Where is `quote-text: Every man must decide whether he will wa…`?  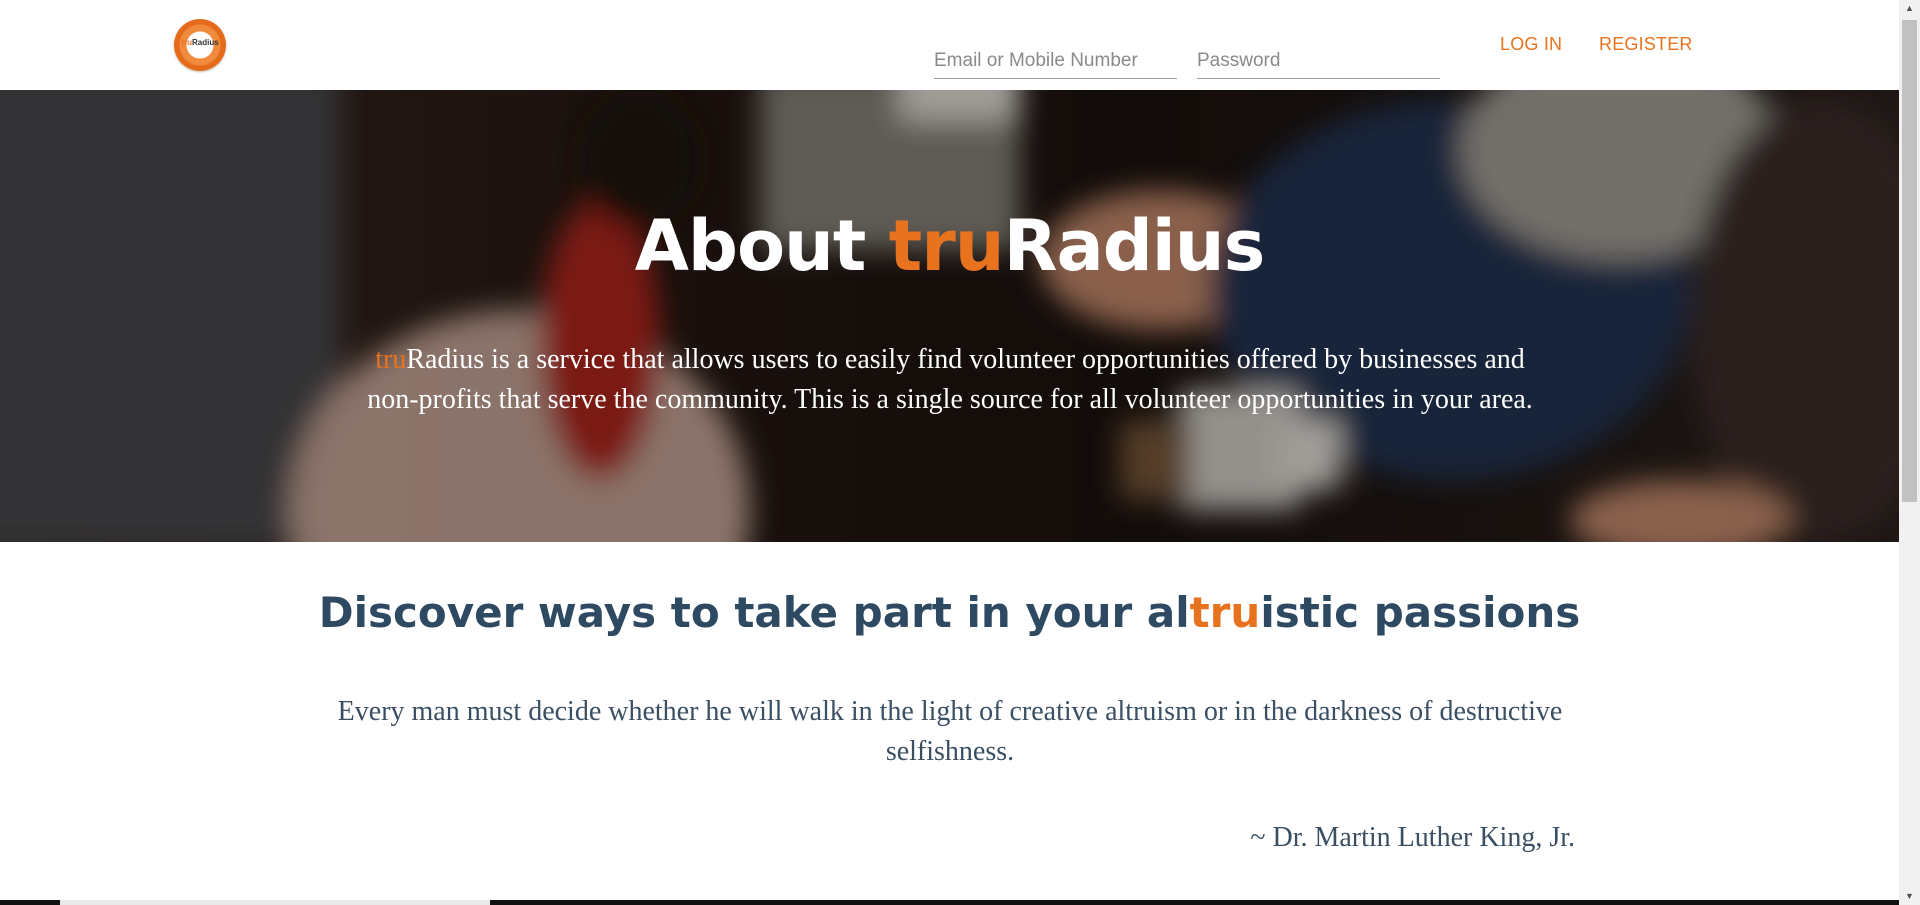
quote-text: Every man must decide whether he will wa… is located at coordinates (950, 731).